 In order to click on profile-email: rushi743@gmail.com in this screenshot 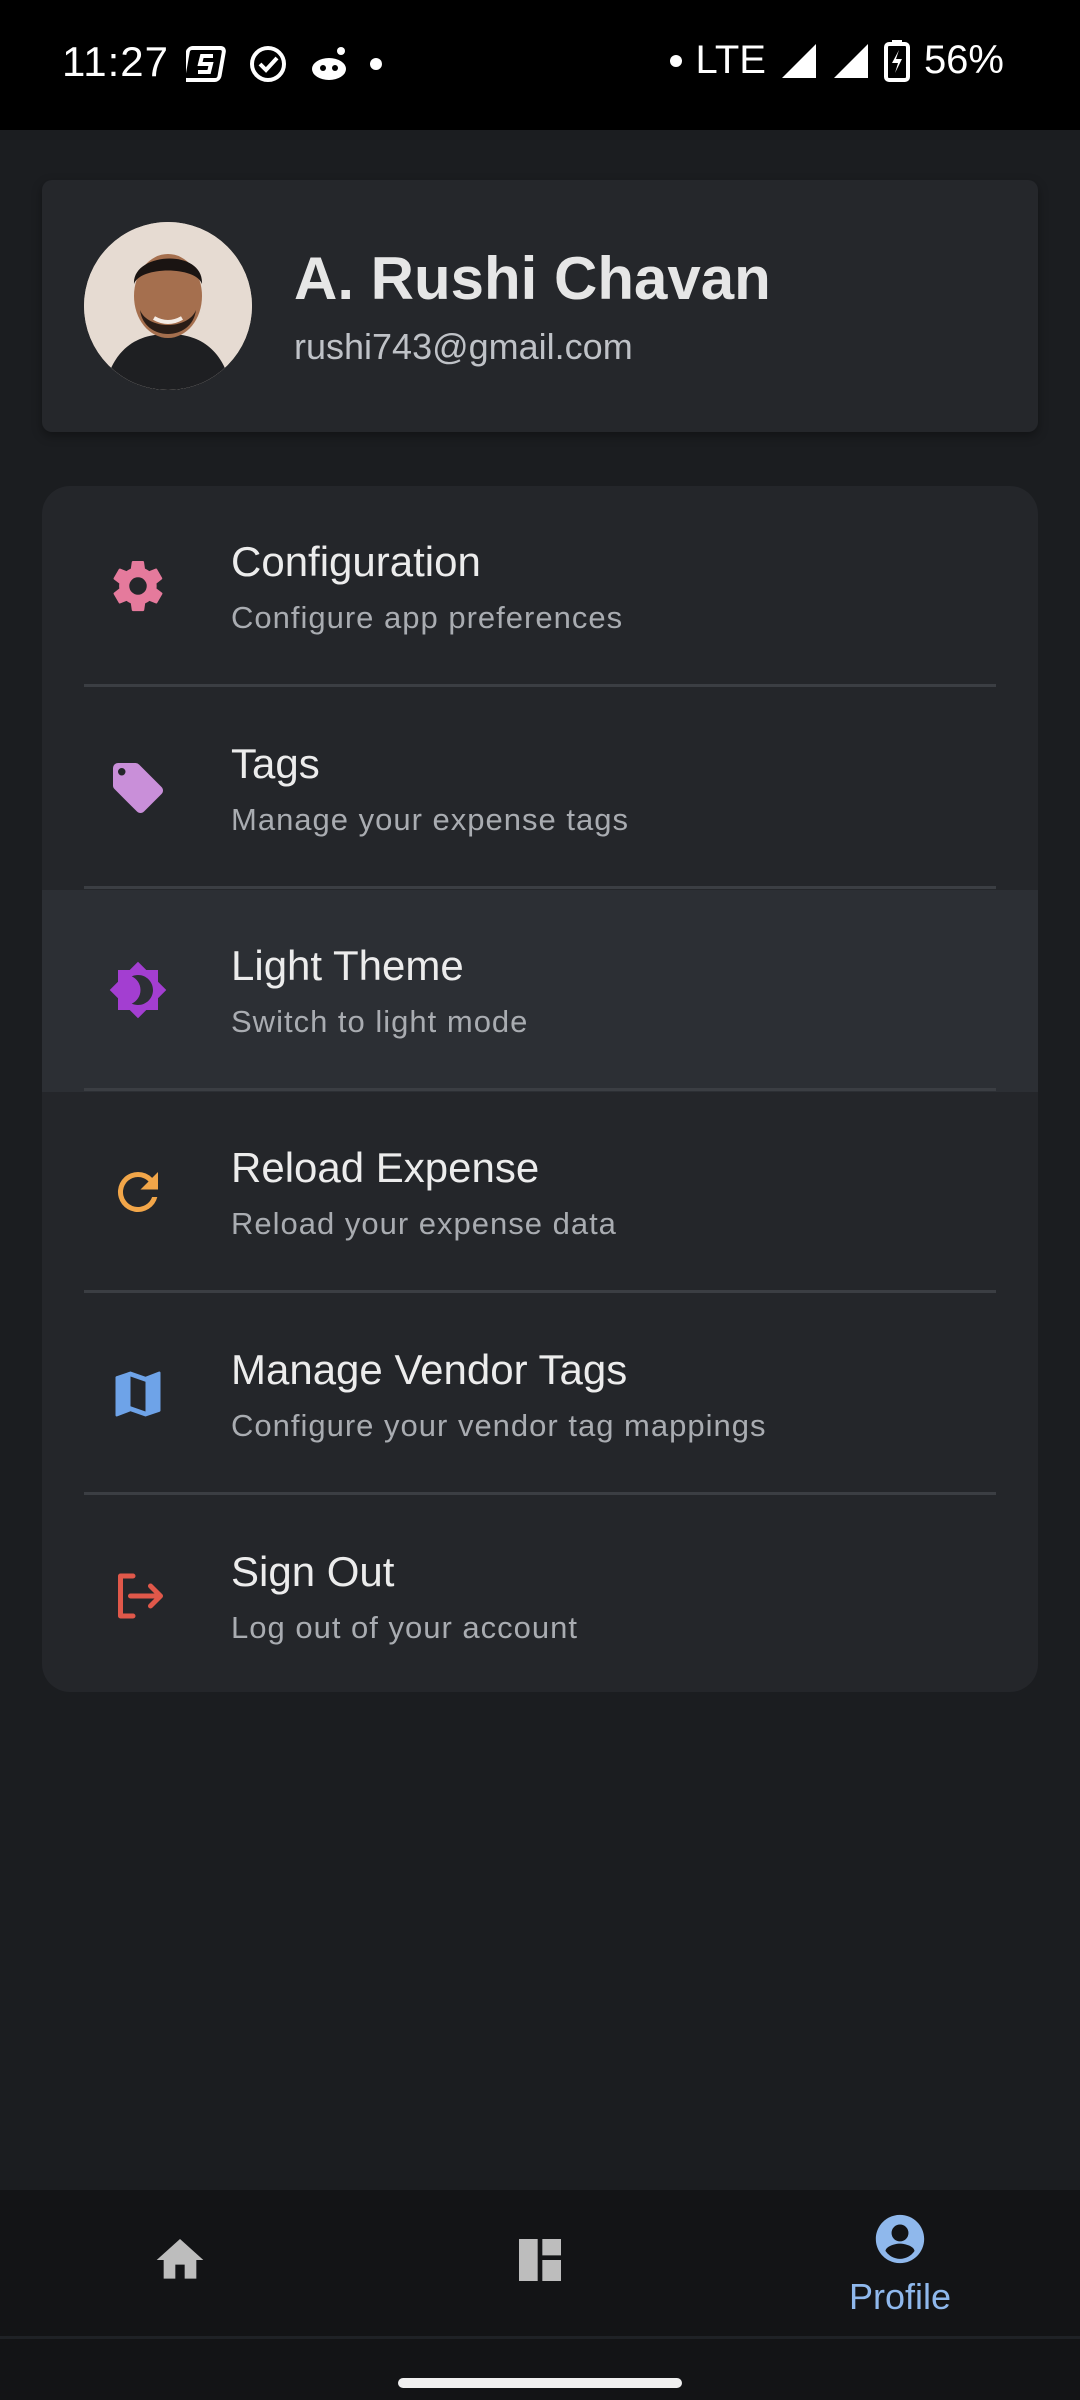, I will do `click(463, 346)`.